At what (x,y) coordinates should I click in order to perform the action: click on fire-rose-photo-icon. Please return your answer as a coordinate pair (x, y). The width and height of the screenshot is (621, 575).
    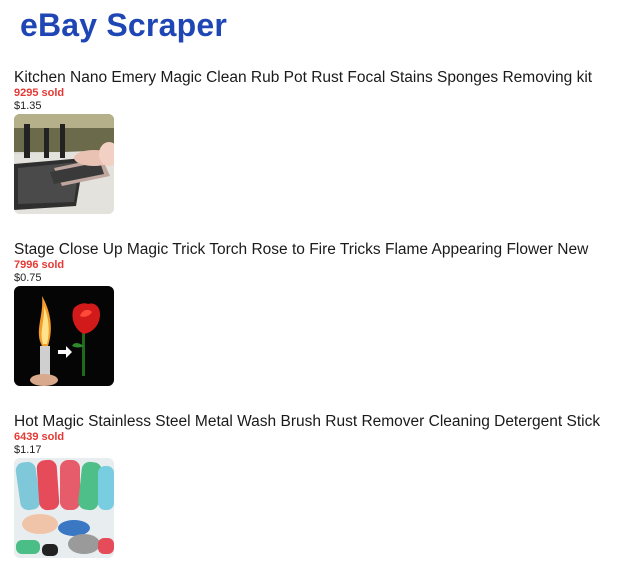
    Looking at the image, I should click on (64, 336).